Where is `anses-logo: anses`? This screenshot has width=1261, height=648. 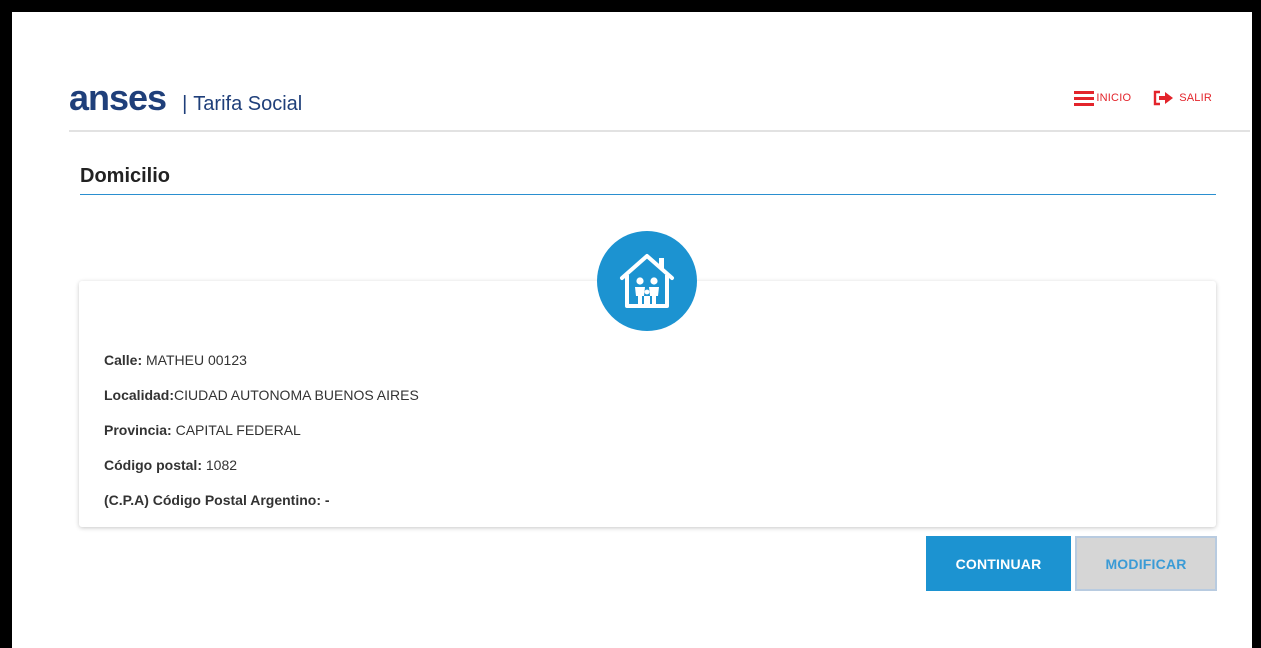
anses-logo: anses is located at coordinates (118, 98).